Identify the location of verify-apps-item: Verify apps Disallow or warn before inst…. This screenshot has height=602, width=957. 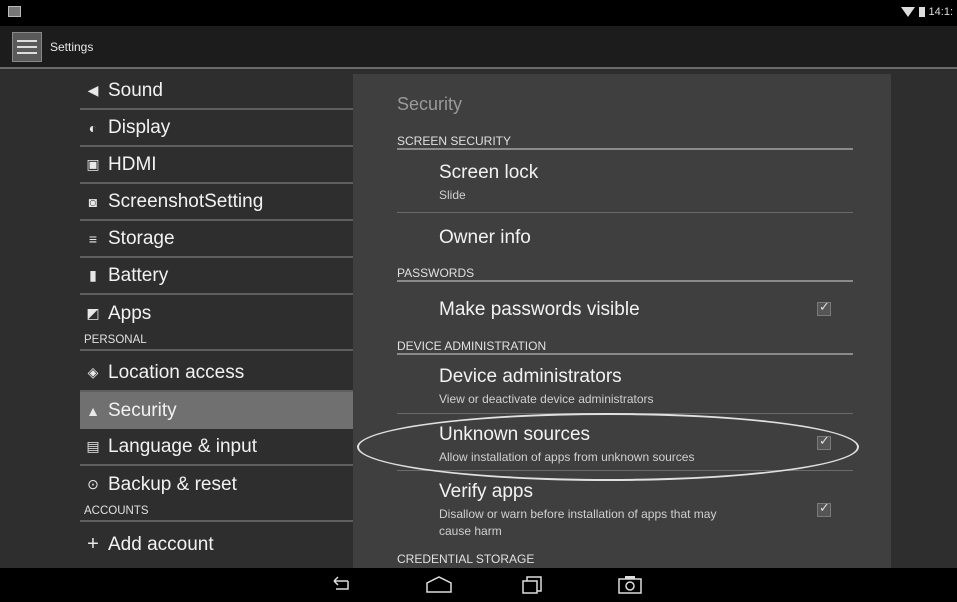
(625, 509).